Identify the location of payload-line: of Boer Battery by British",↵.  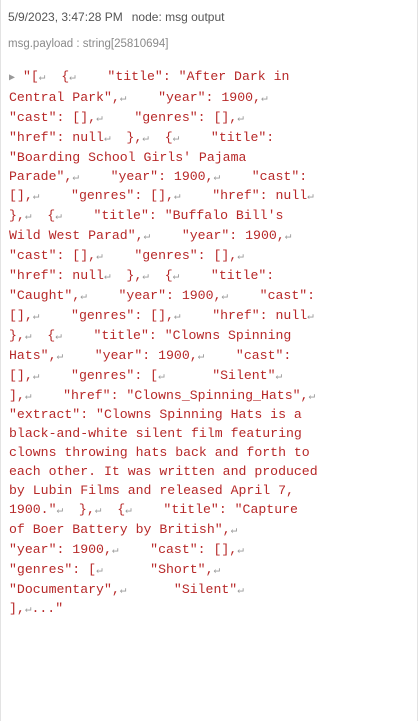
(123, 529).